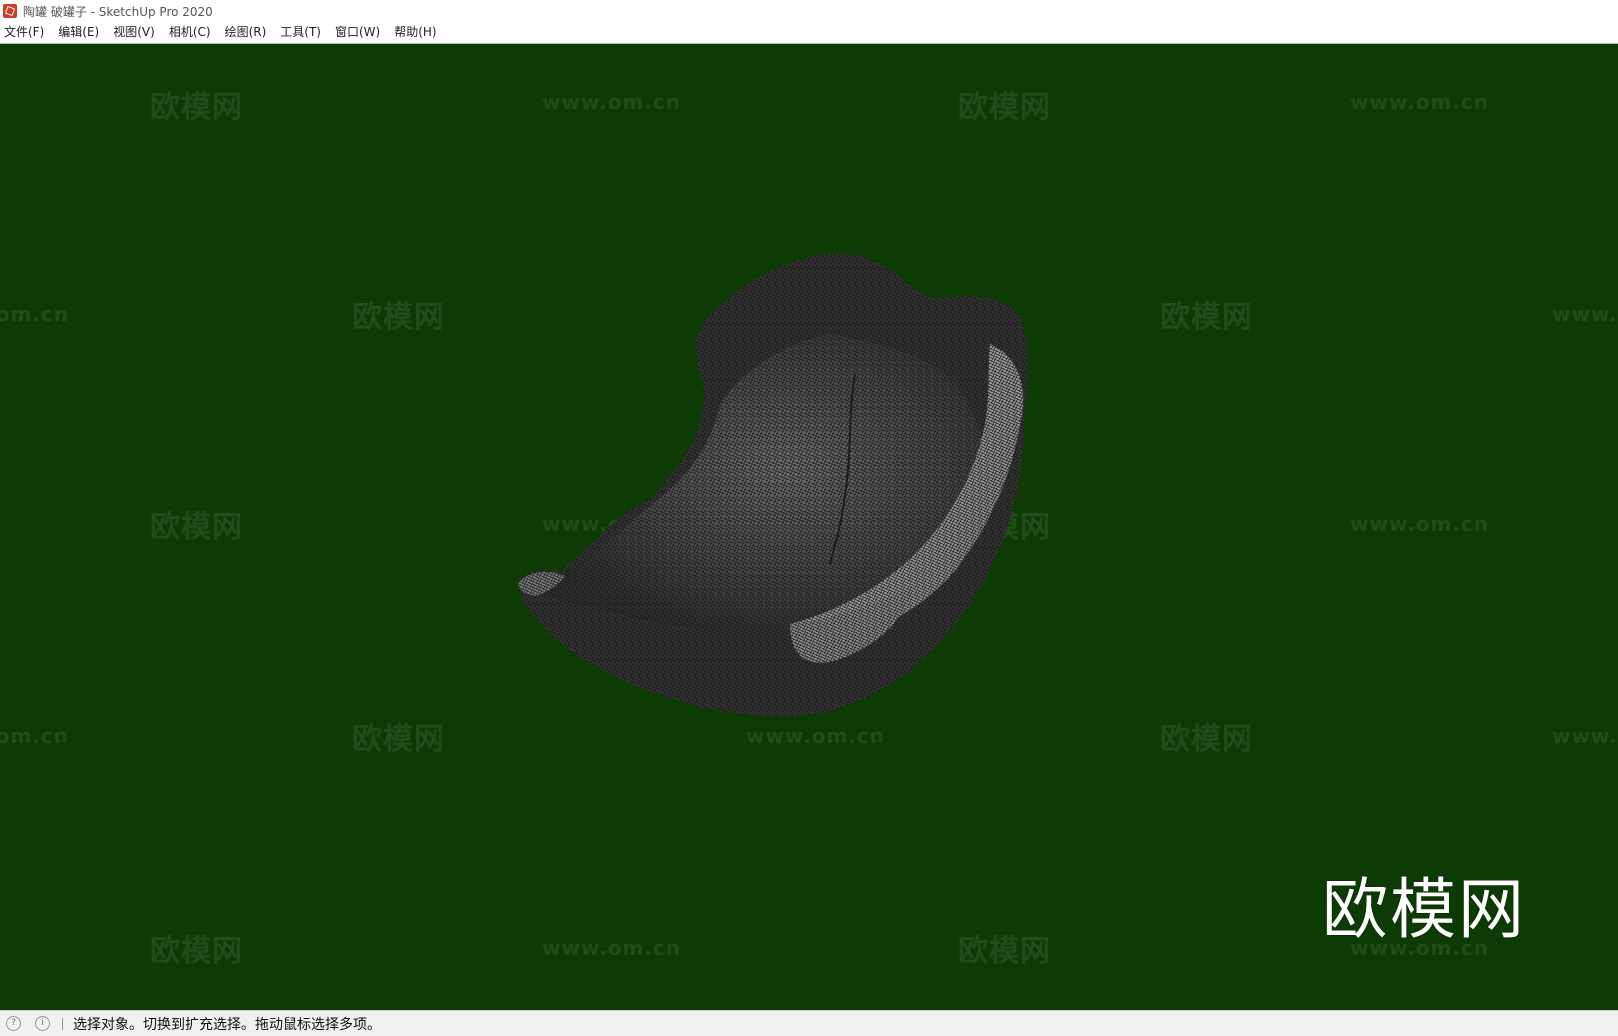 This screenshot has width=1618, height=1036. Describe the element at coordinates (25, 32) in the screenshot. I see `menu-file: 文件(F)` at that location.